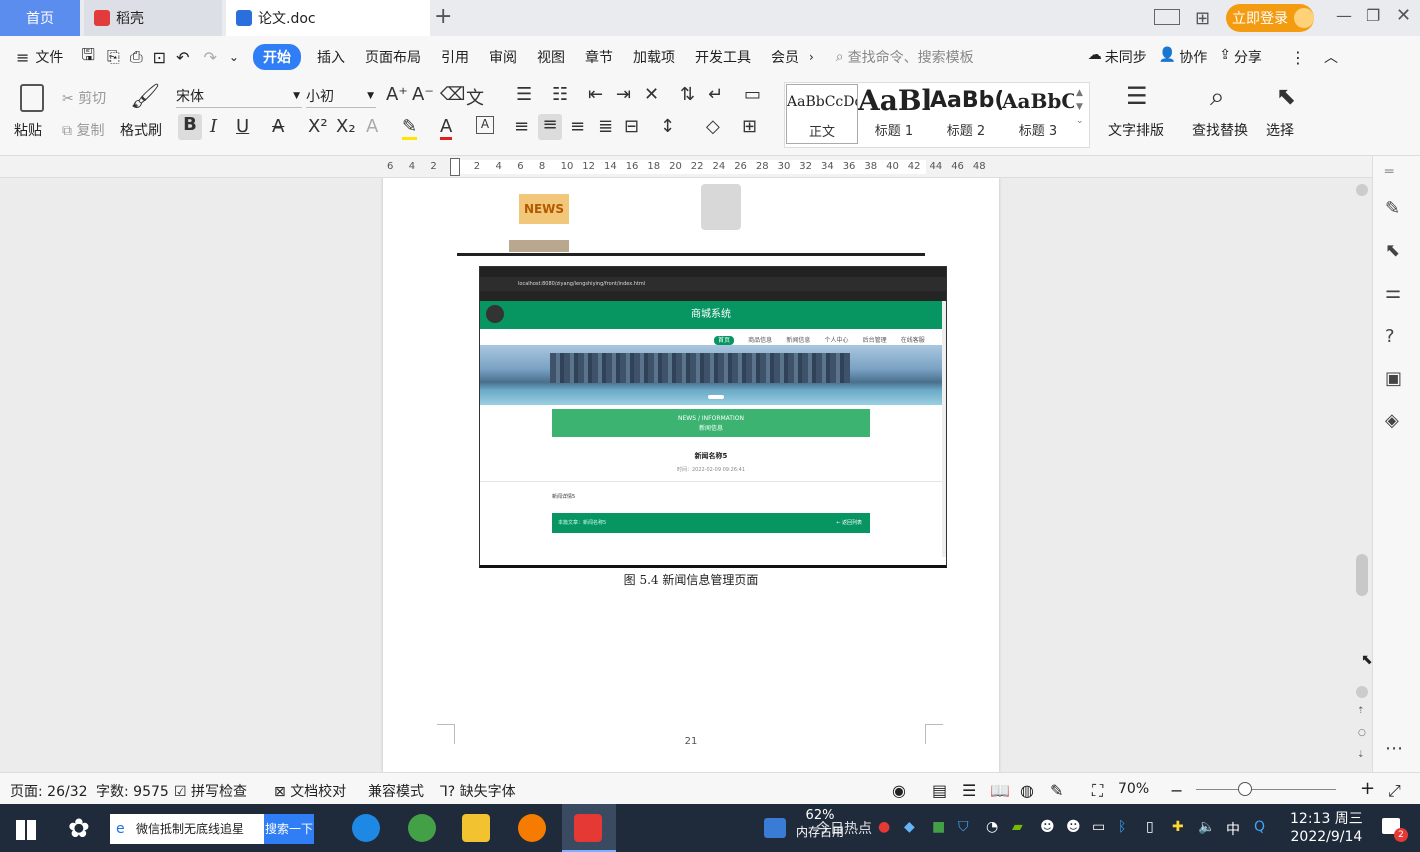  What do you see at coordinates (446, 128) in the screenshot?
I see `font-color-icon: A` at bounding box center [446, 128].